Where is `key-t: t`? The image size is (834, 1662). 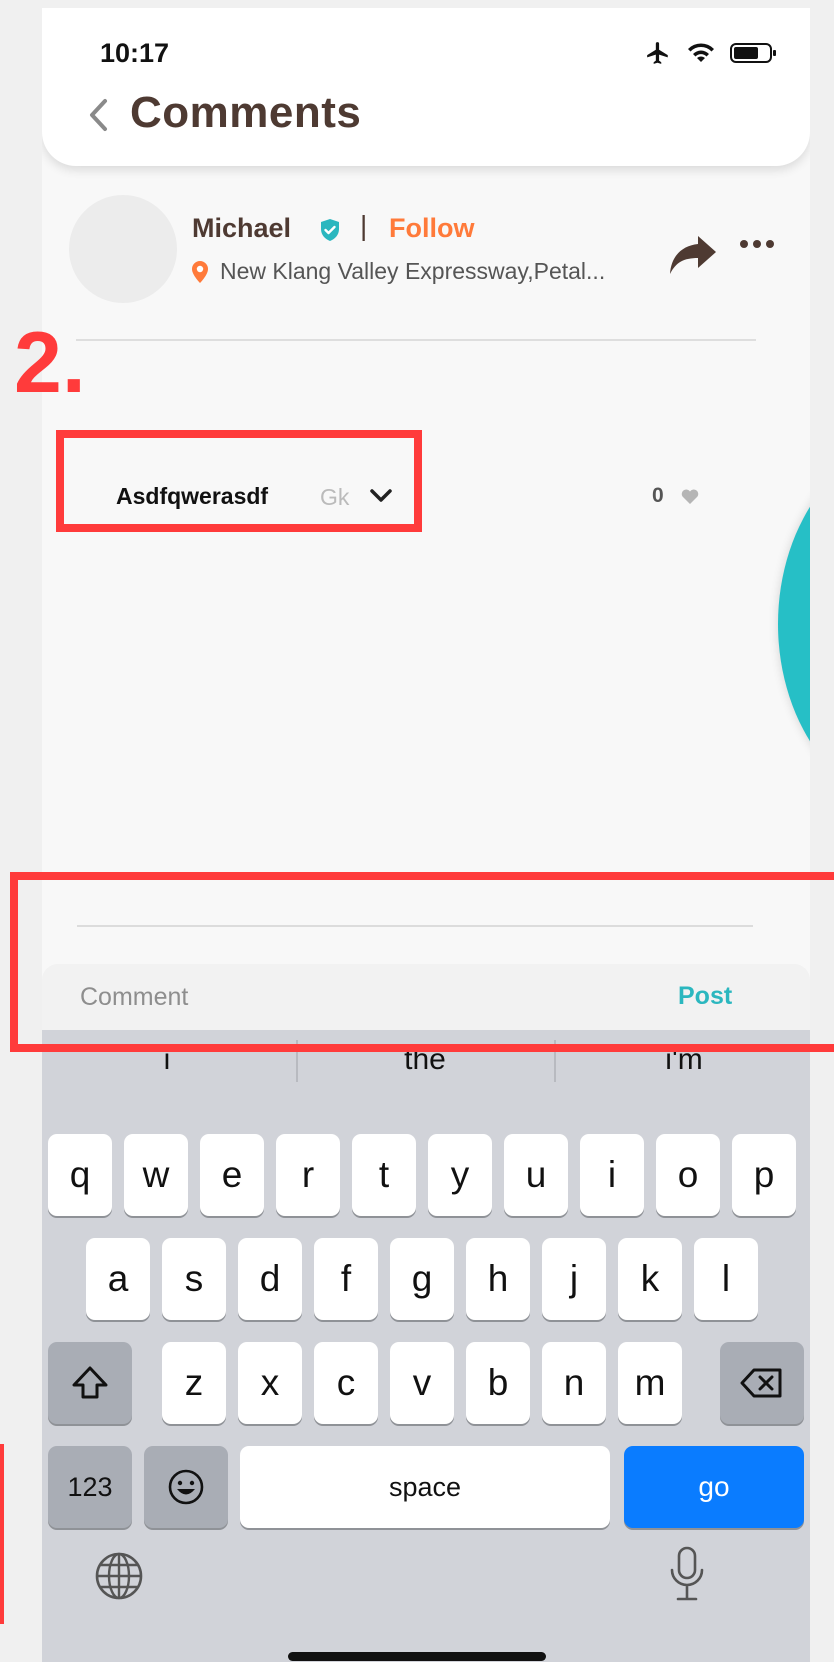
key-t: t is located at coordinates (384, 1175).